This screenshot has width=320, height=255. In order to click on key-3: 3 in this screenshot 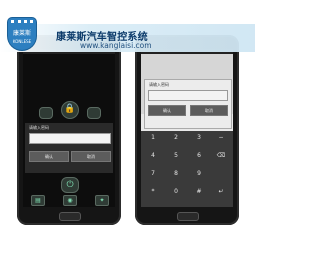, I will do `click(199, 138)`.